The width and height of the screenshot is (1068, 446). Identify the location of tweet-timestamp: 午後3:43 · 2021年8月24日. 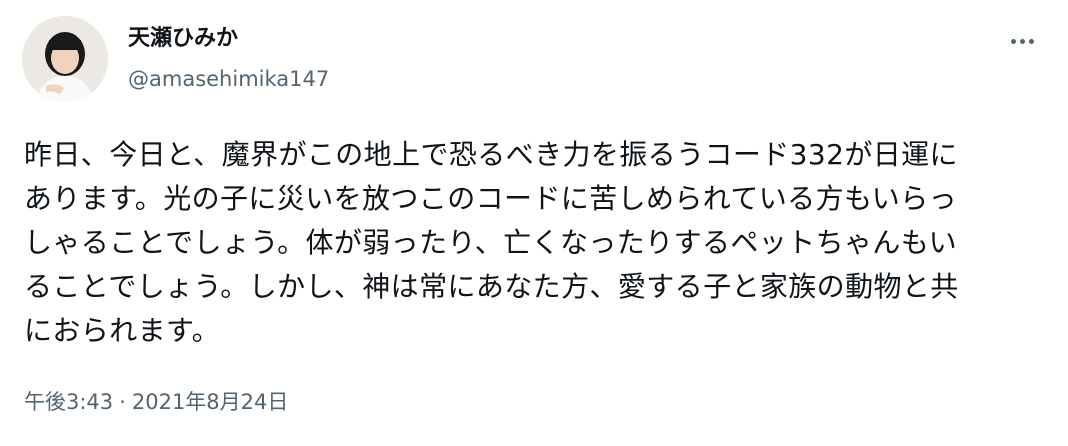
(156, 402).